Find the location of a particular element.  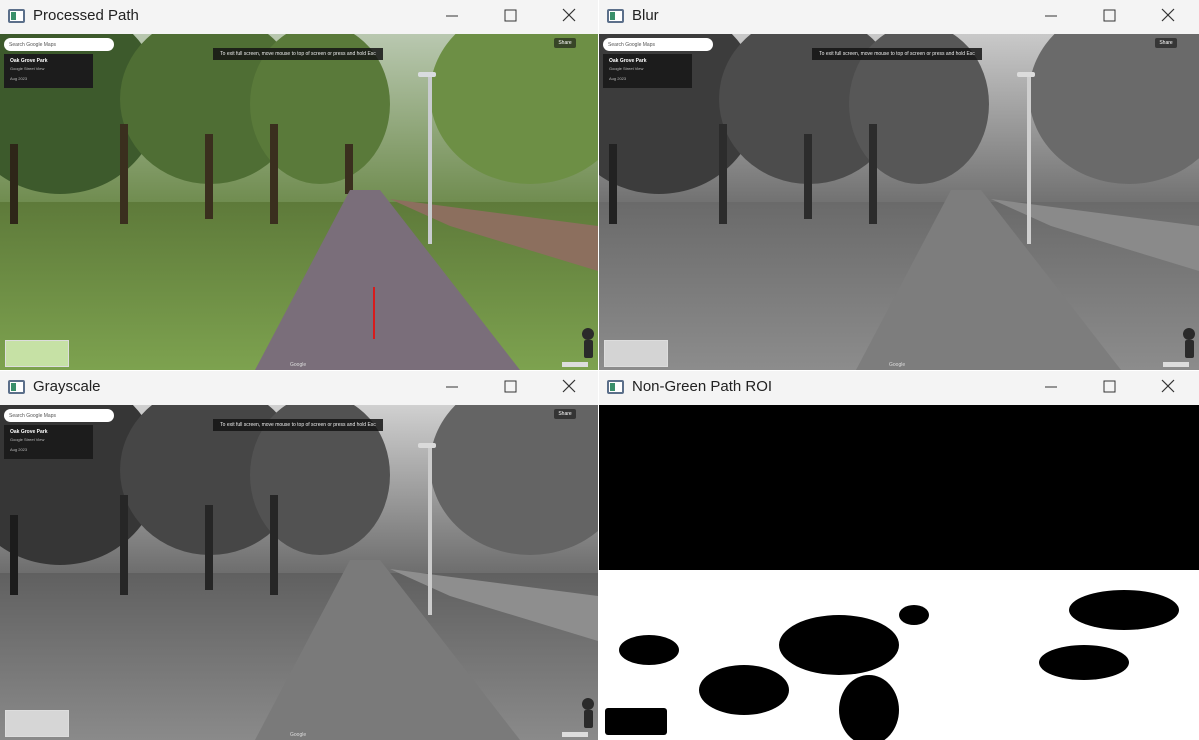

window-title: Processed Path is located at coordinates (86, 15).